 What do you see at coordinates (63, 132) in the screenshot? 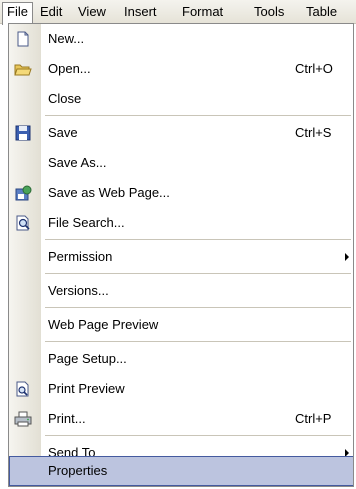
I see `menu-item-label: Save` at bounding box center [63, 132].